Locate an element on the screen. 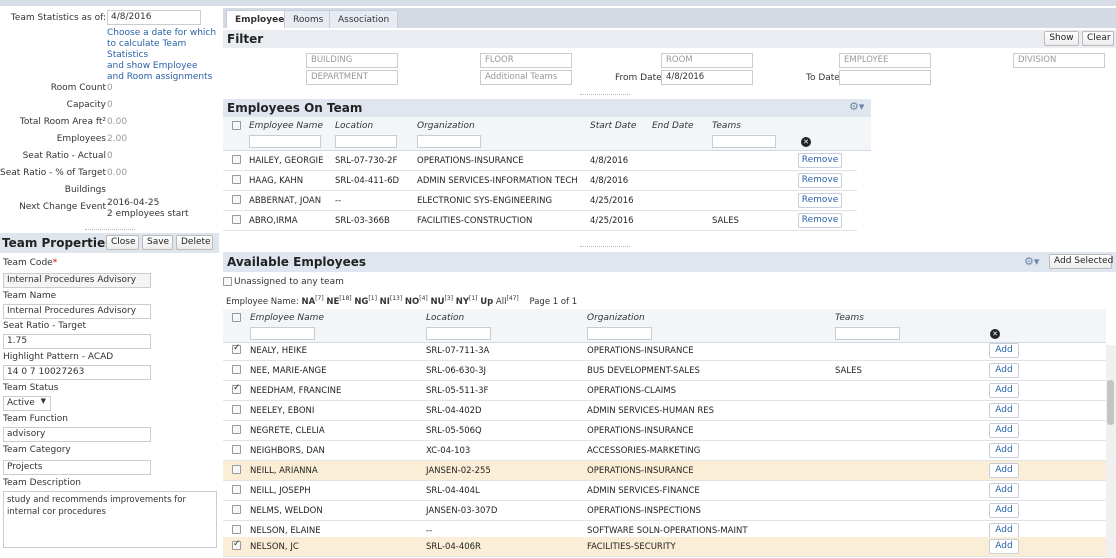 The width and height of the screenshot is (1116, 558). department-filter: DEPARTMENT is located at coordinates (352, 77).